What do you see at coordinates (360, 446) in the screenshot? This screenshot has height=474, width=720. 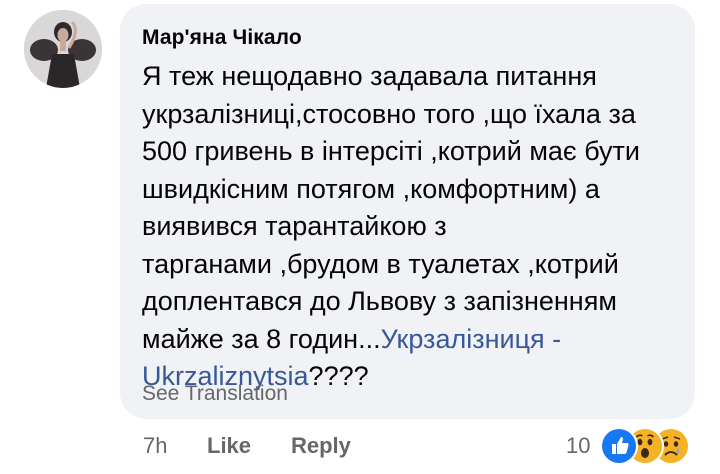 I see `comment-actions: 7h Like Reply 10` at bounding box center [360, 446].